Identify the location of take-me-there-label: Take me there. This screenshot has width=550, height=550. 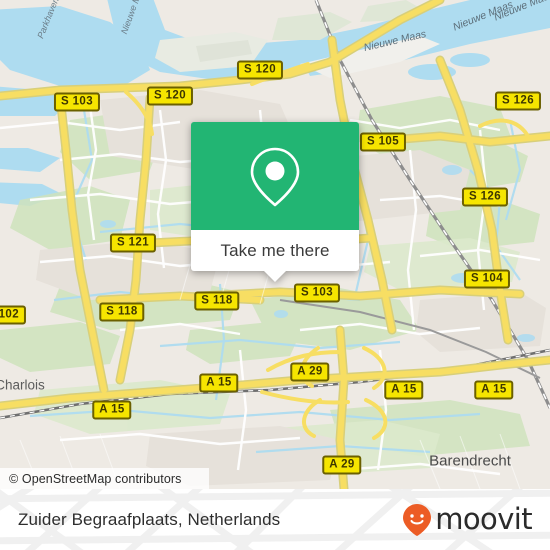
(275, 250).